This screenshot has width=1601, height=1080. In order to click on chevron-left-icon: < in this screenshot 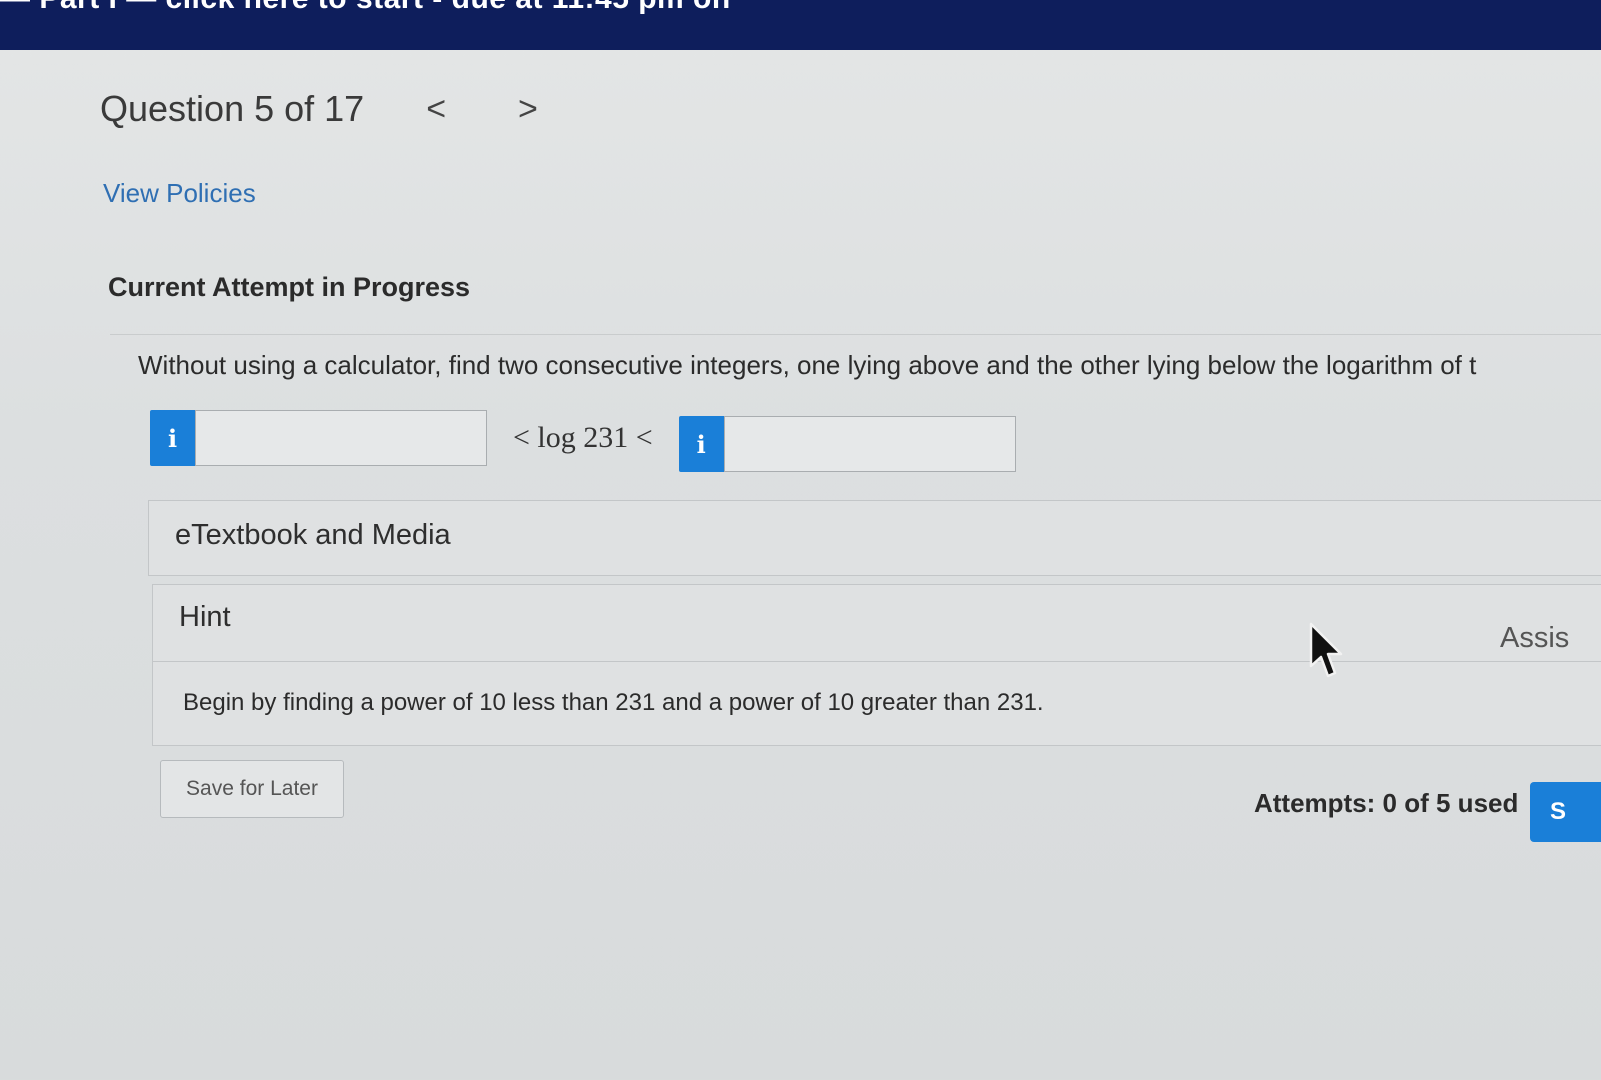, I will do `click(436, 109)`.